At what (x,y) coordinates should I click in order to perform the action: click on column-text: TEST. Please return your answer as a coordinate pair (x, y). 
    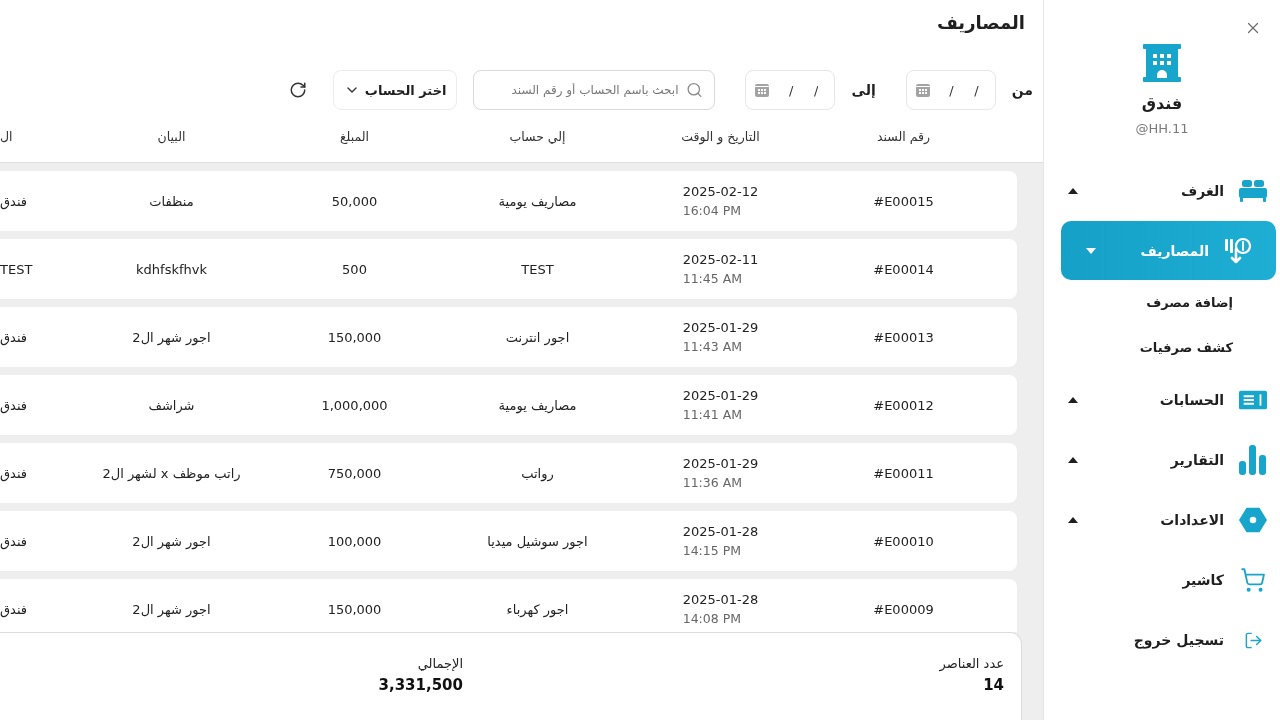
    Looking at the image, I should click on (16, 269).